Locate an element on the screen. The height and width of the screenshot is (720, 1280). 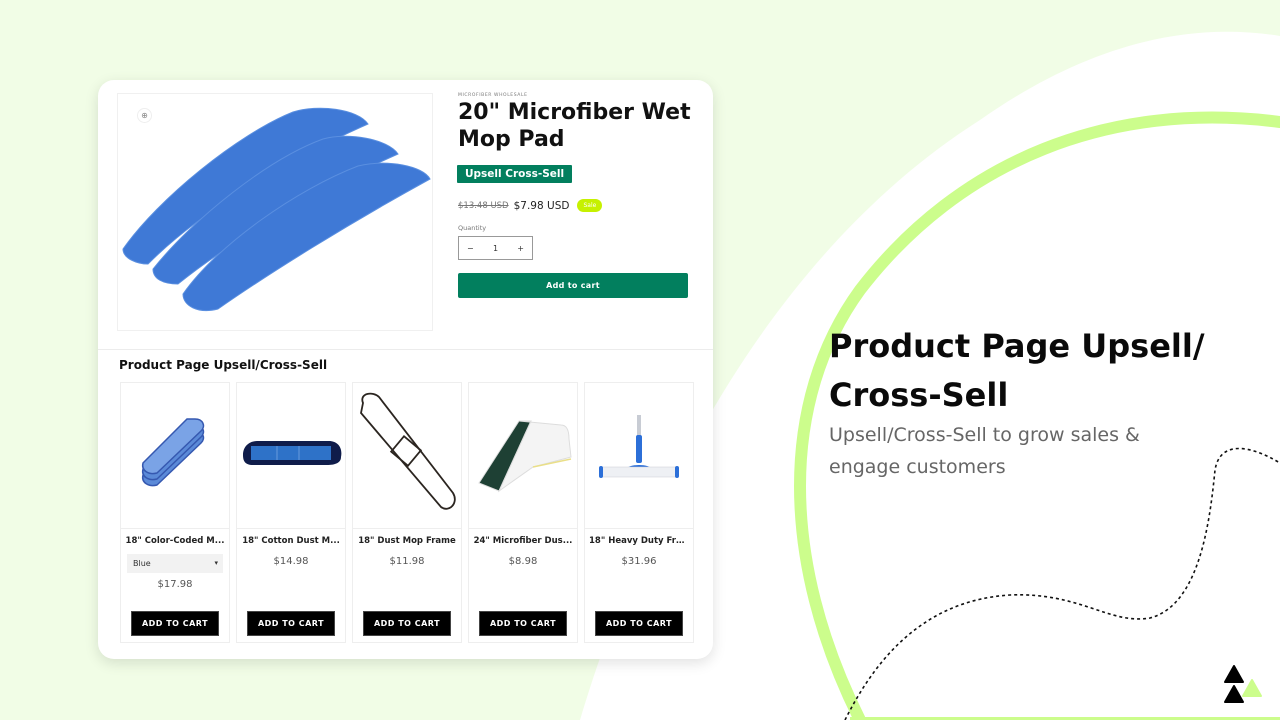
upsell-product-card: 18" Cotton Dust M... $14.98 ADD TO CART is located at coordinates (291, 512).